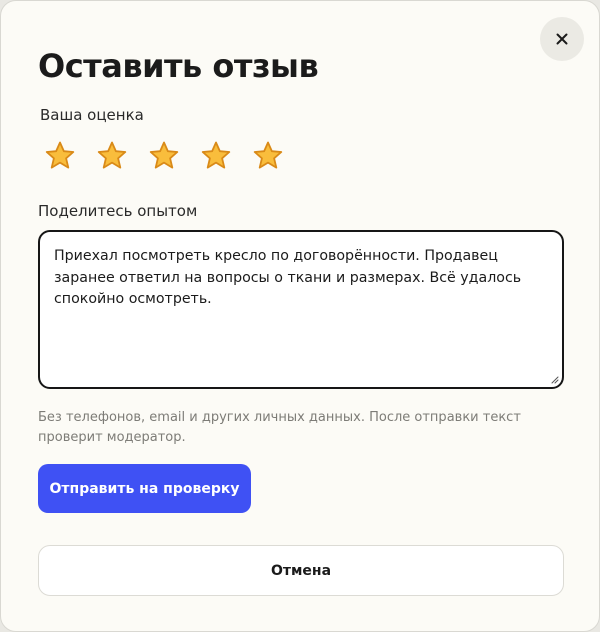  I want to click on experience-label: Поделитесь опытом, so click(118, 211).